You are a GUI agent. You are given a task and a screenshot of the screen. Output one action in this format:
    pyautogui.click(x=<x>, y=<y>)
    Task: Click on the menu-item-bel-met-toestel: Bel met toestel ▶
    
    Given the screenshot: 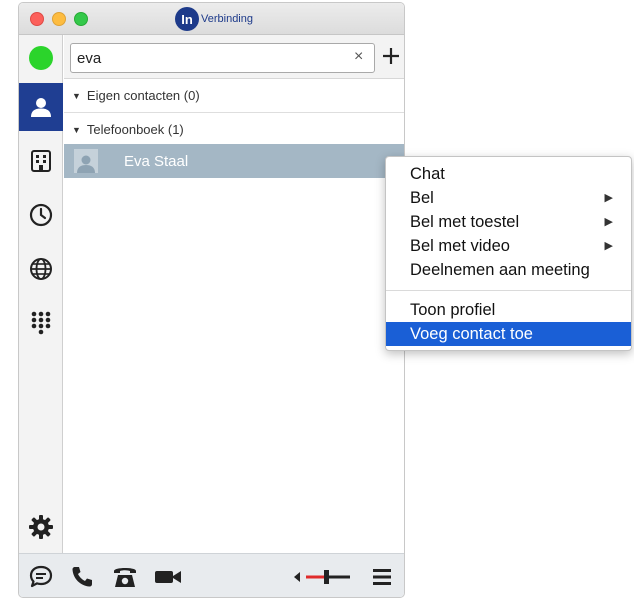 What is the action you would take?
    pyautogui.click(x=508, y=222)
    